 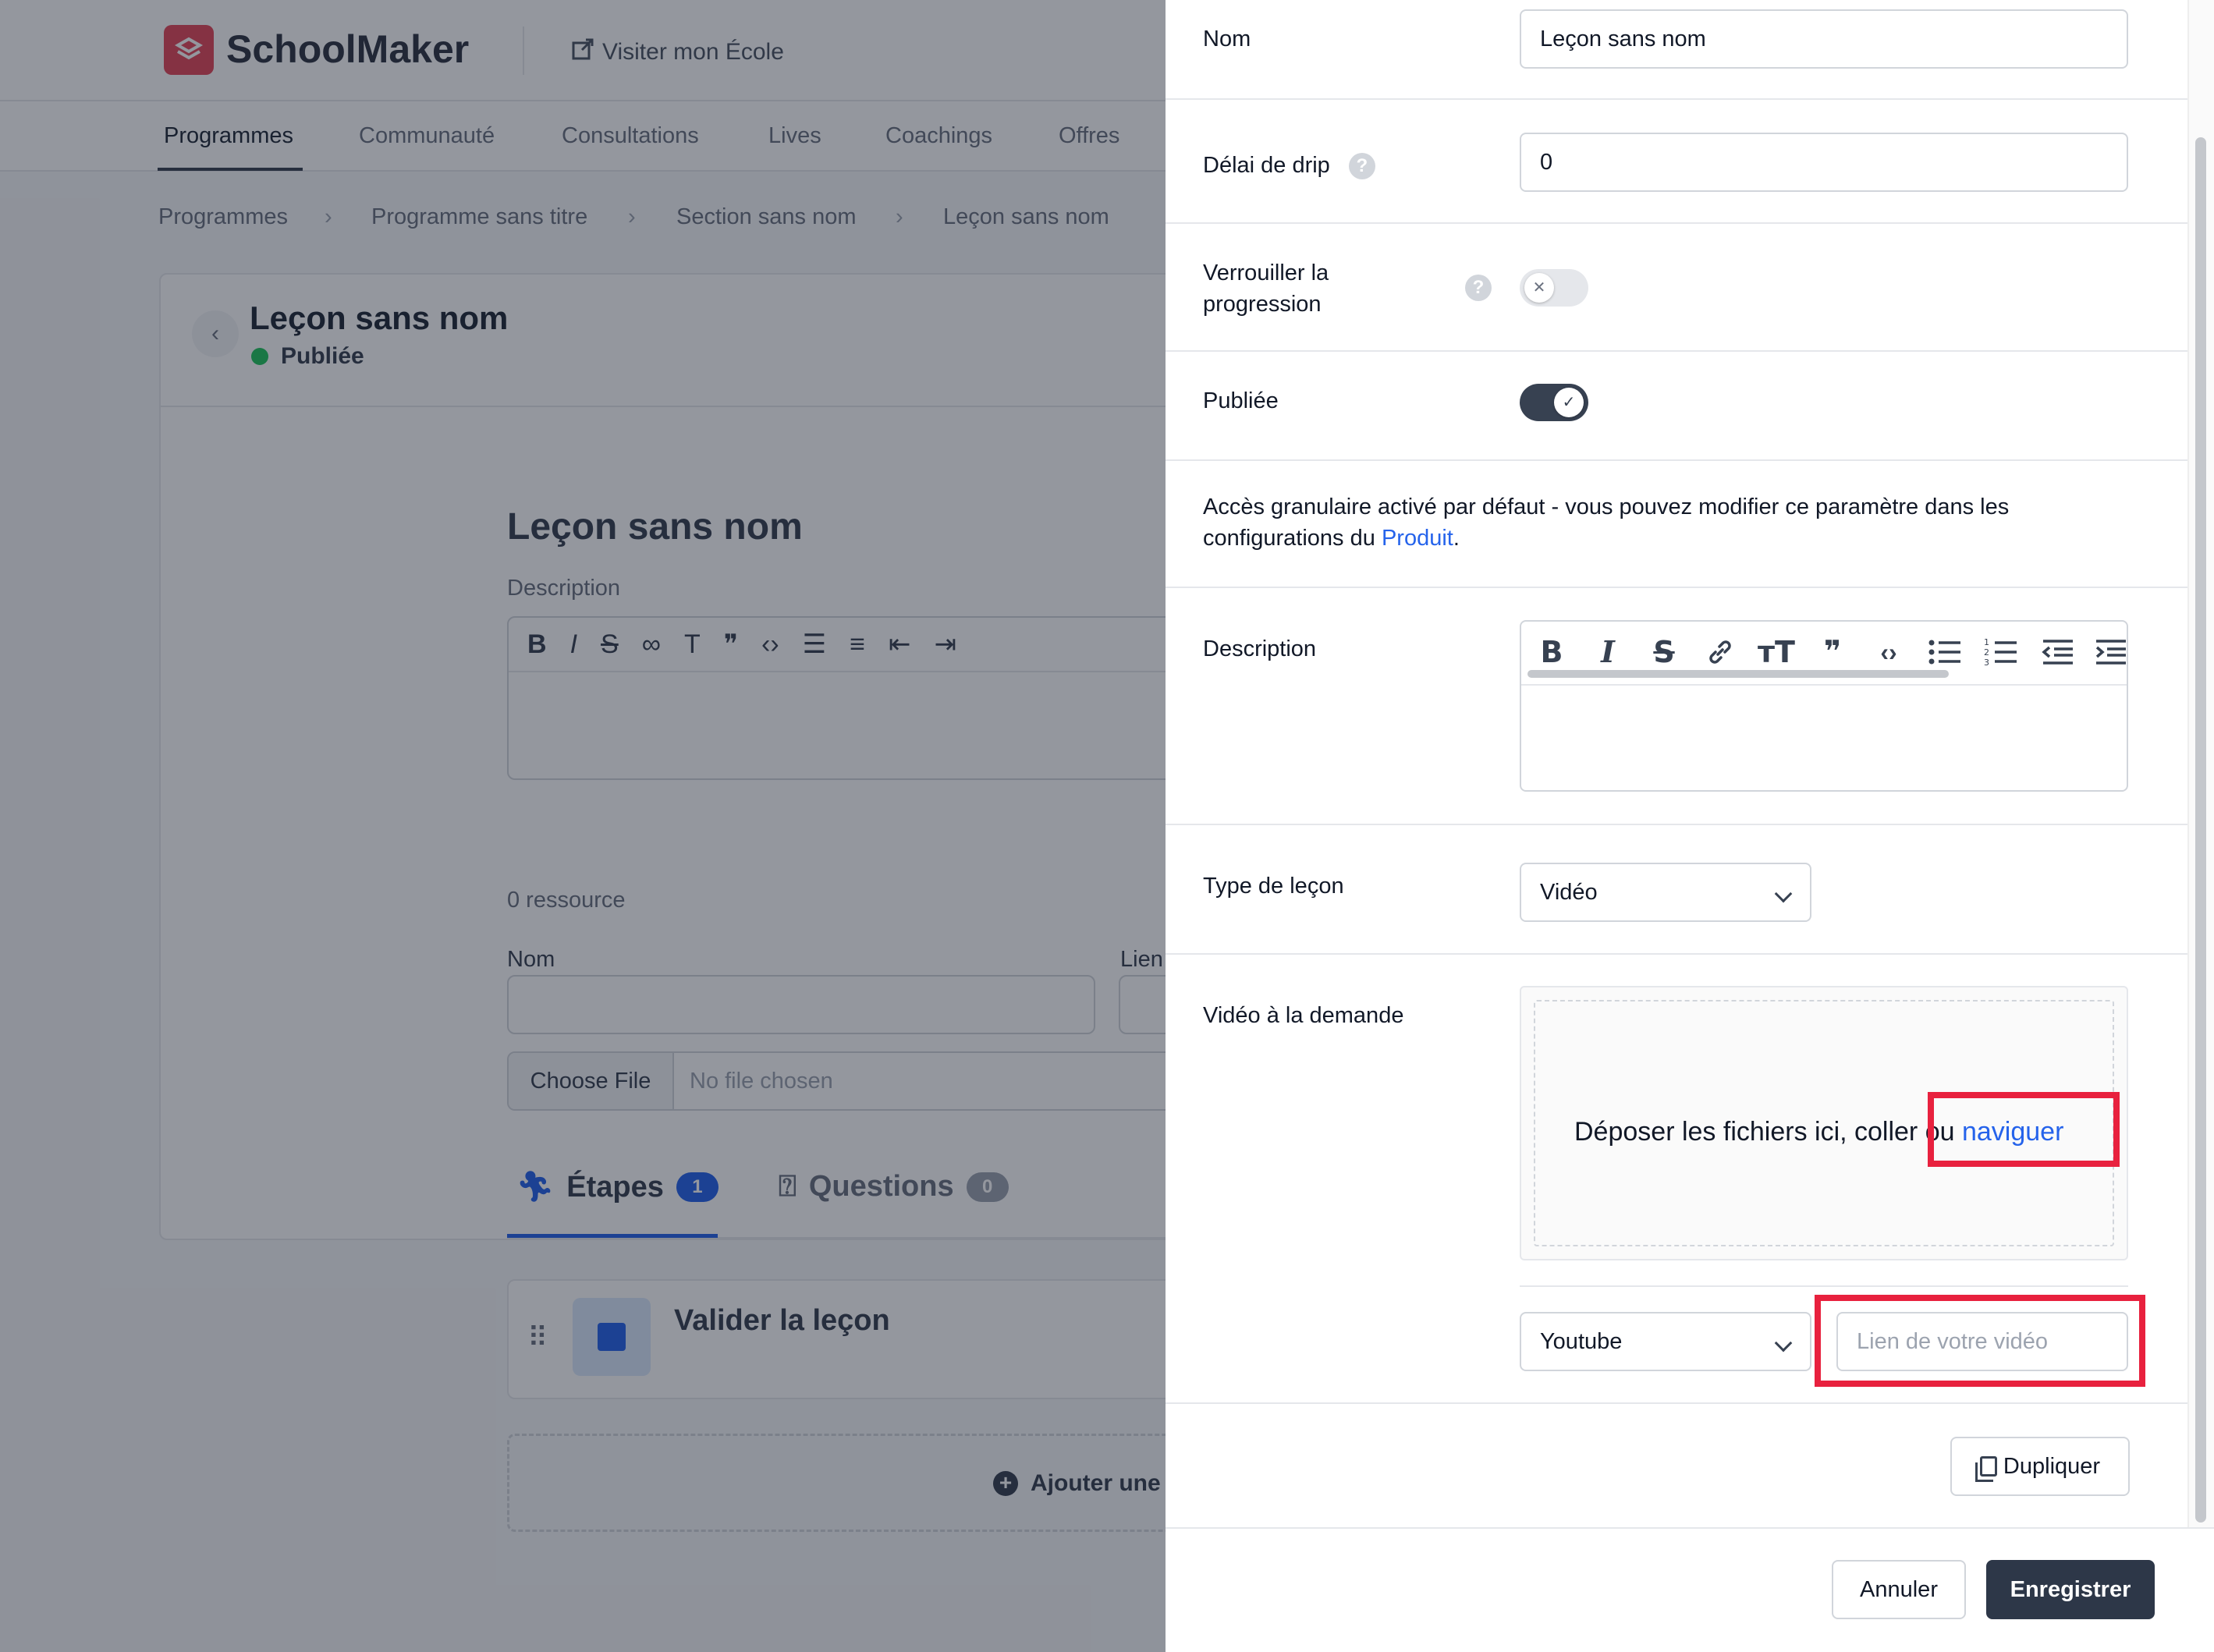 What do you see at coordinates (1551, 652) in the screenshot?
I see `bold-icon: B` at bounding box center [1551, 652].